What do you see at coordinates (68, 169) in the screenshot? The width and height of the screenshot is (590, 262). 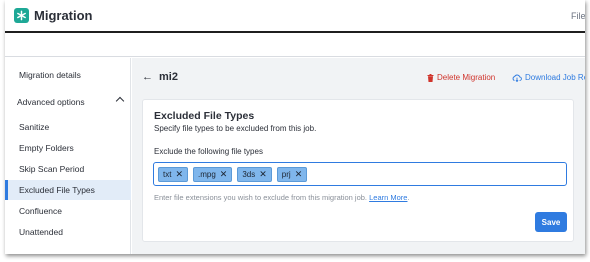 I see `sidebar-item-skip-scan-period: Skip Scan Period` at bounding box center [68, 169].